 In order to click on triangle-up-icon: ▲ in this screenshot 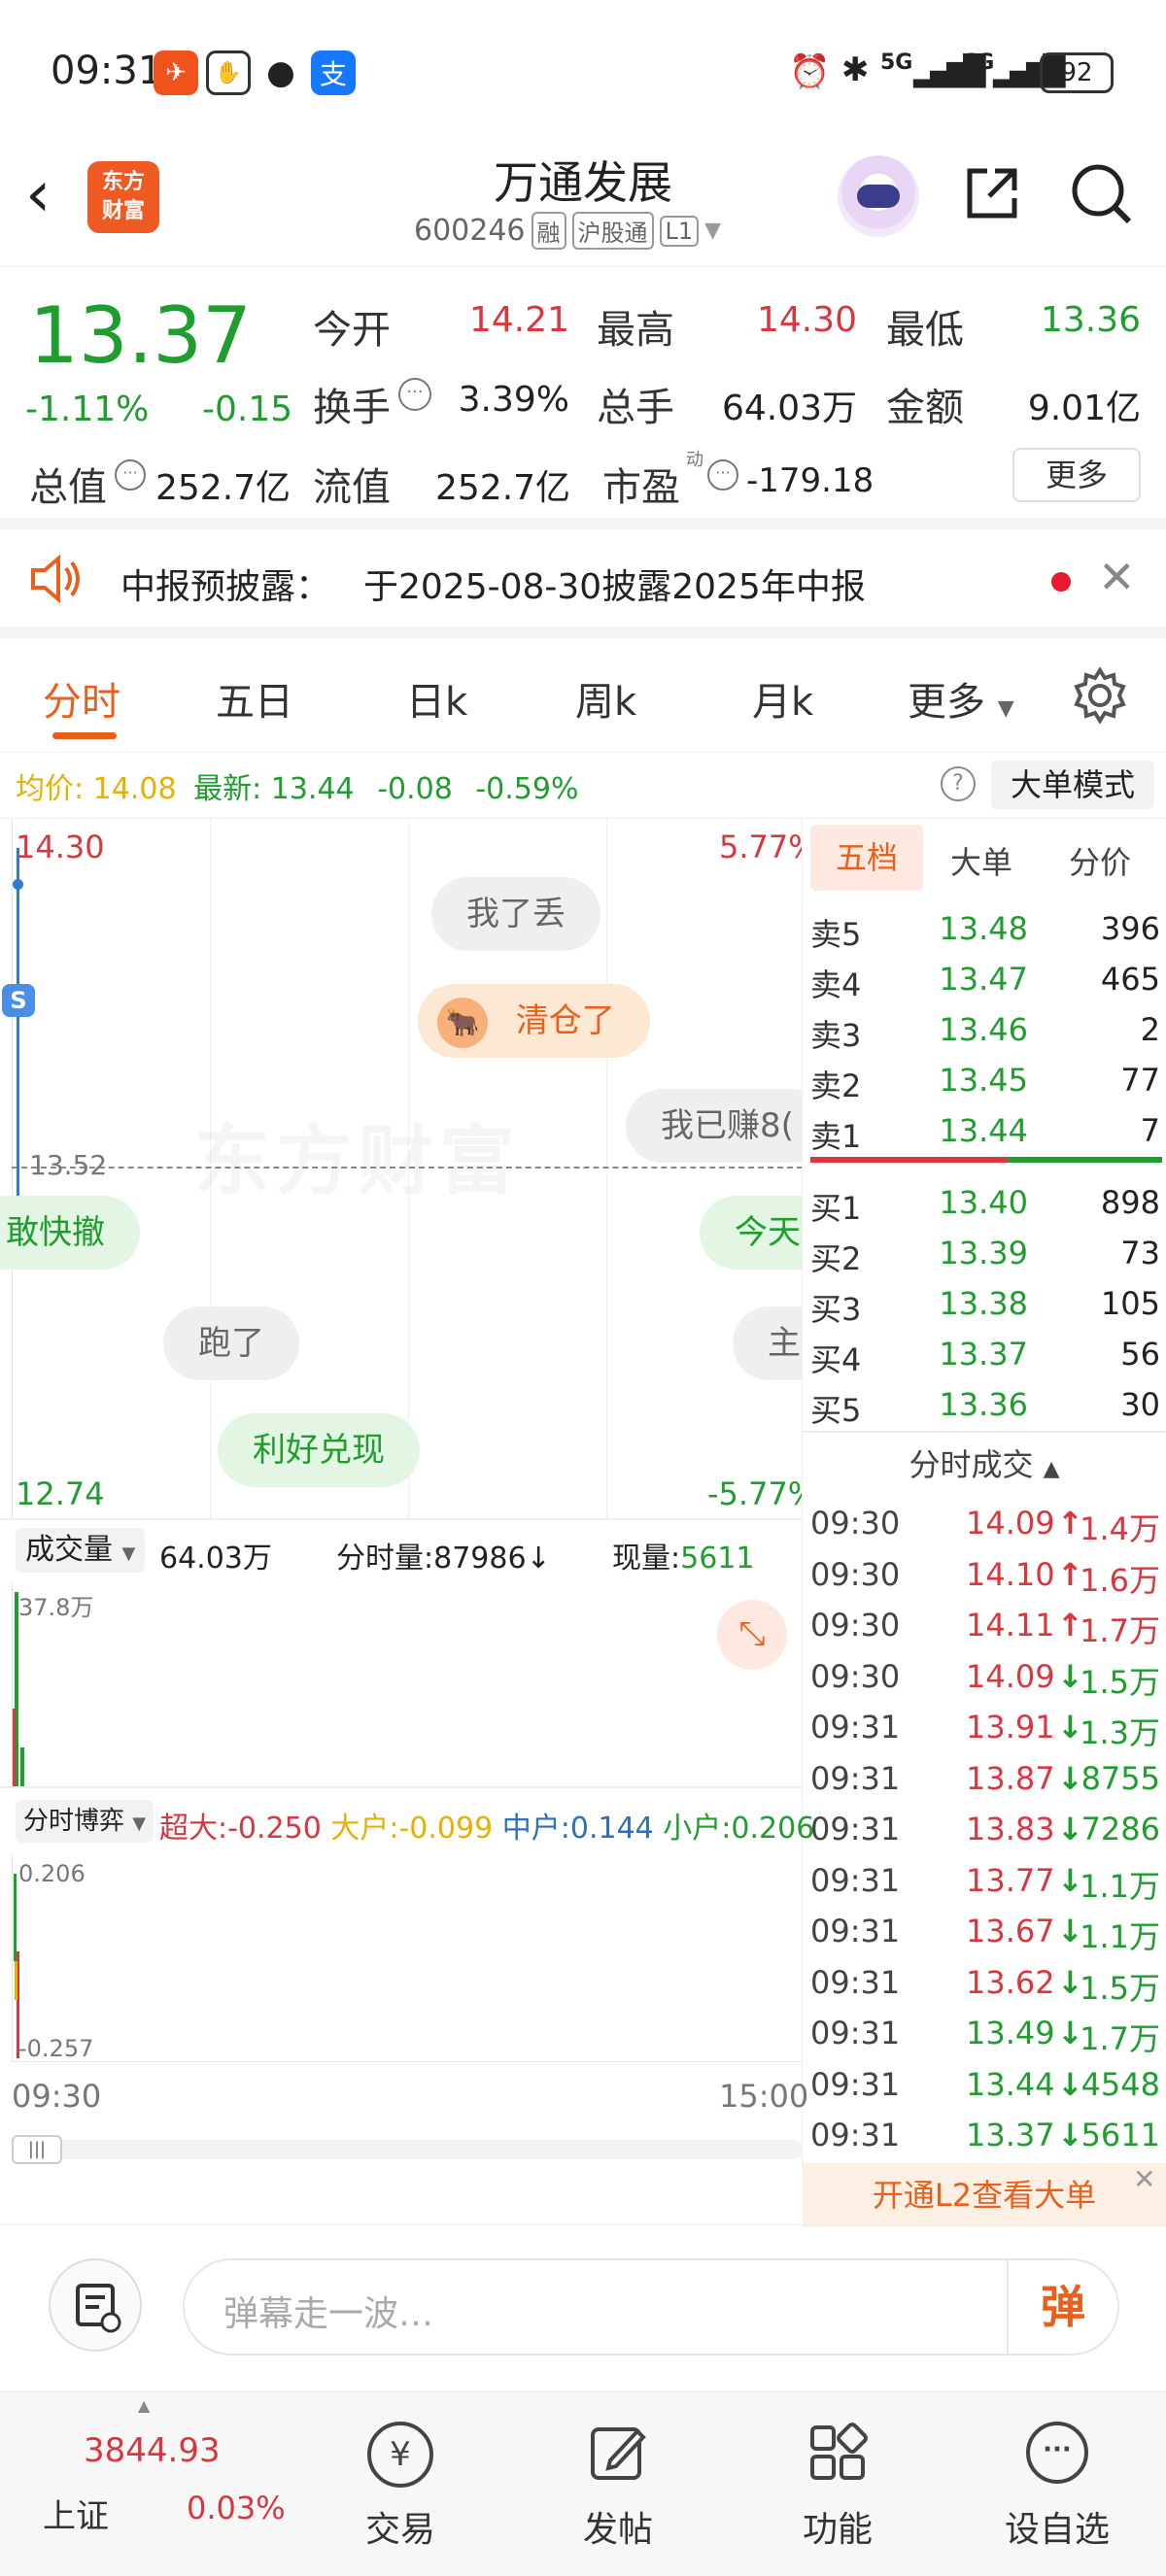, I will do `click(1051, 1469)`.